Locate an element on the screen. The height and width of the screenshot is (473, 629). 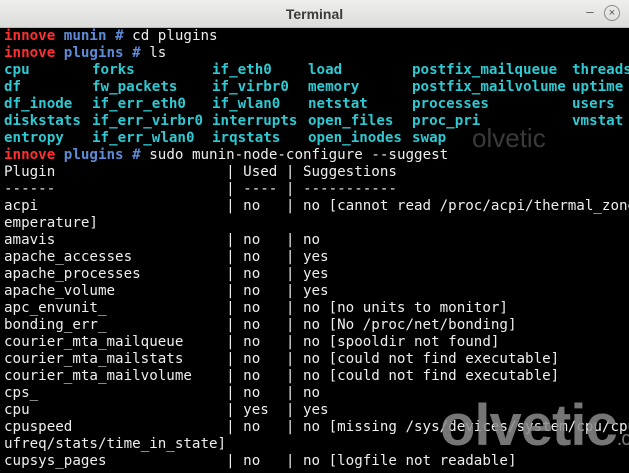
output-line: emperature] is located at coordinates (51, 223).